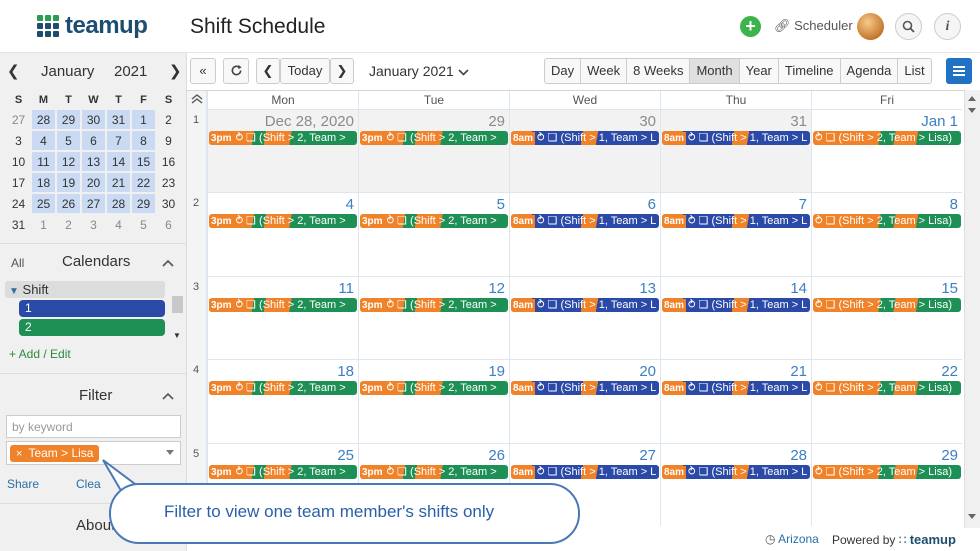 This screenshot has height=551, width=980. Describe the element at coordinates (13, 71) in the screenshot. I see `mini-prev-month-icon: ❮` at that location.